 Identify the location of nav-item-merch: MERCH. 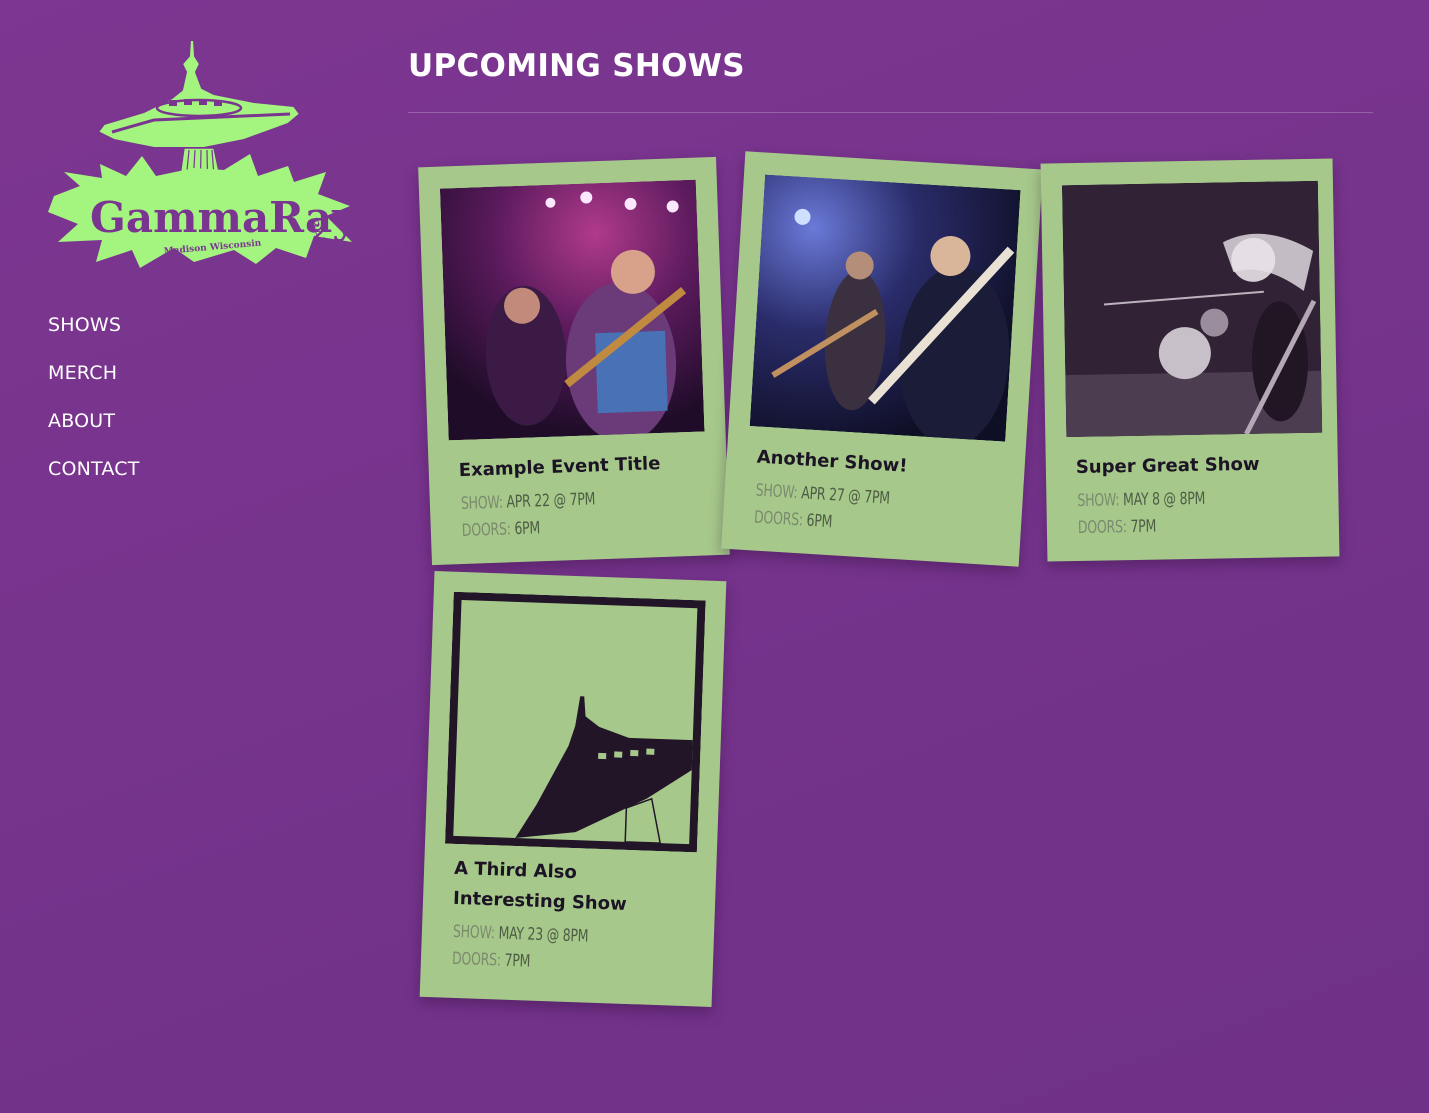
(94, 384).